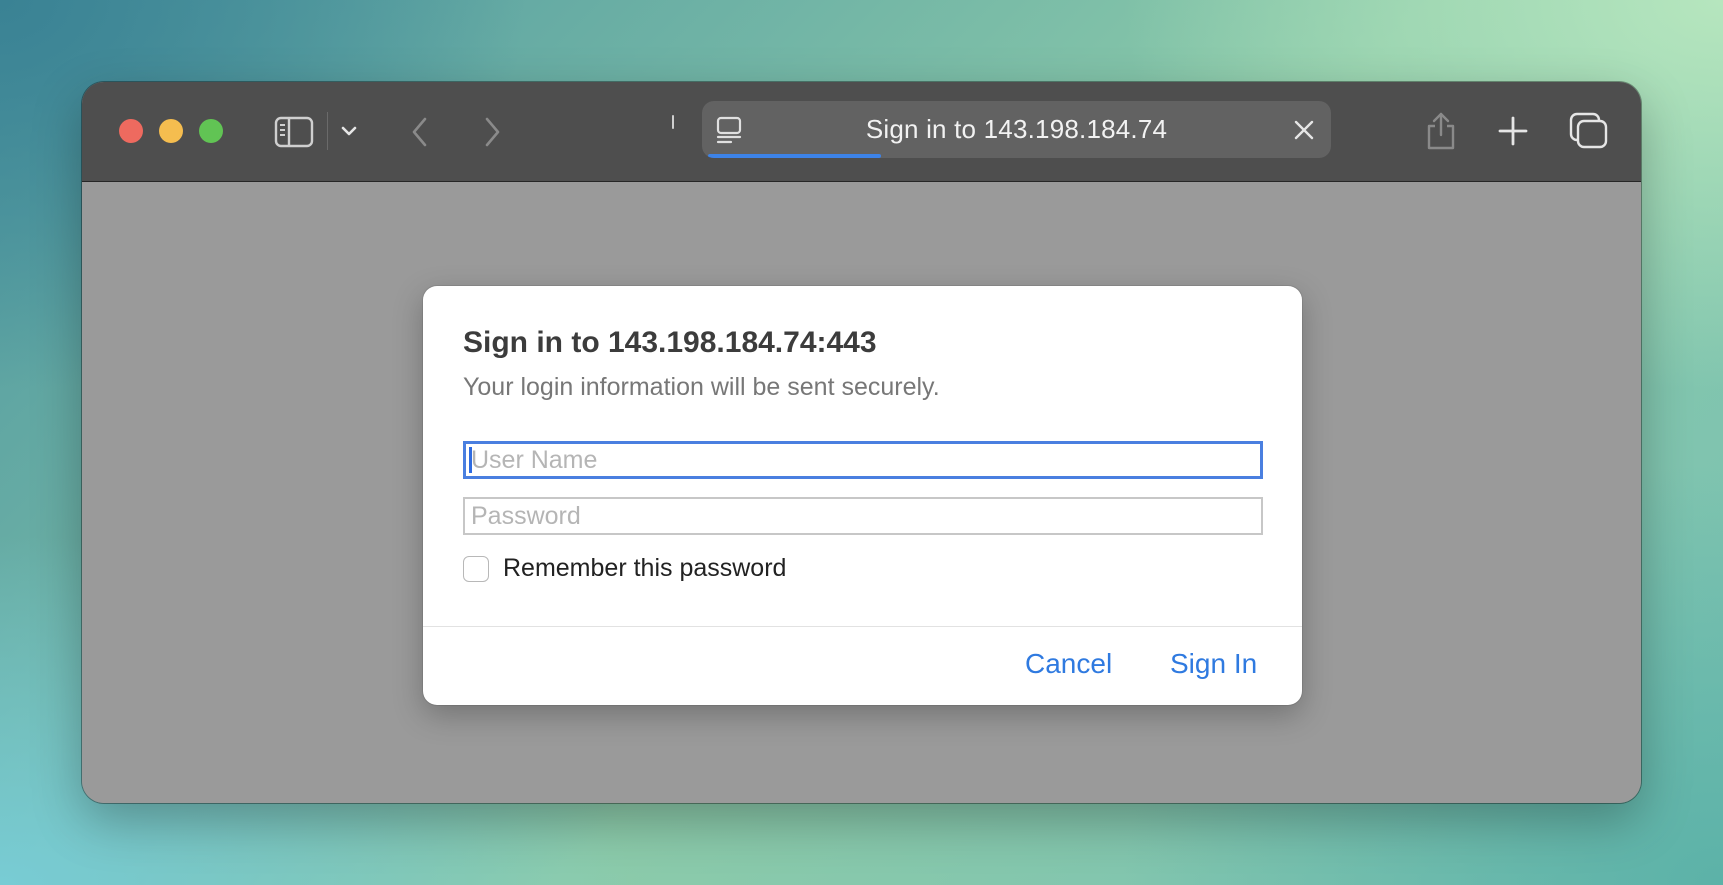 This screenshot has width=1723, height=885. What do you see at coordinates (420, 132) in the screenshot?
I see `chevron-left-icon` at bounding box center [420, 132].